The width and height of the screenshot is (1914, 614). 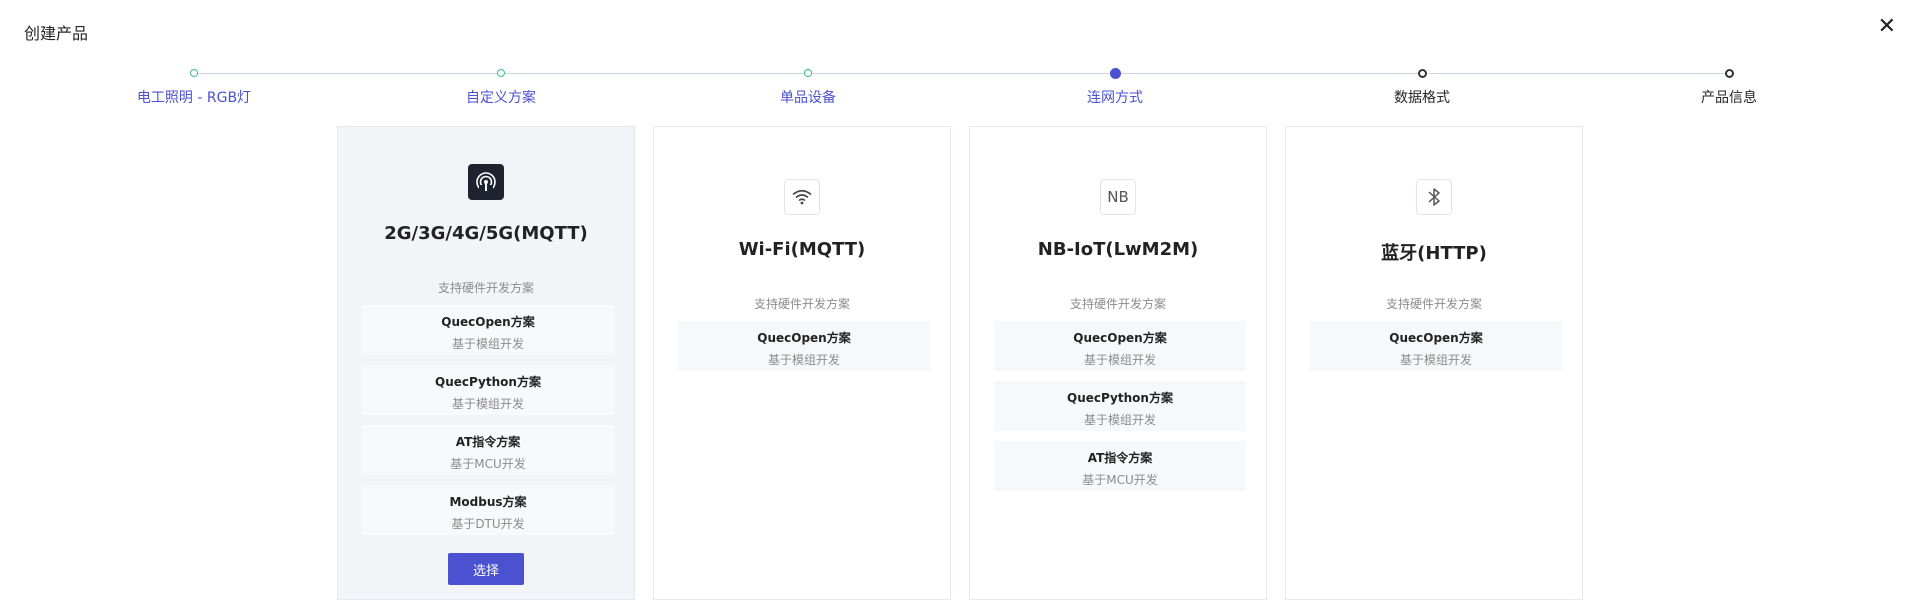 What do you see at coordinates (957, 87) in the screenshot?
I see `stepper: 电工照明 - RGB灯 自定义方案 单品设备 连网方式 数据格式 产品信息` at bounding box center [957, 87].